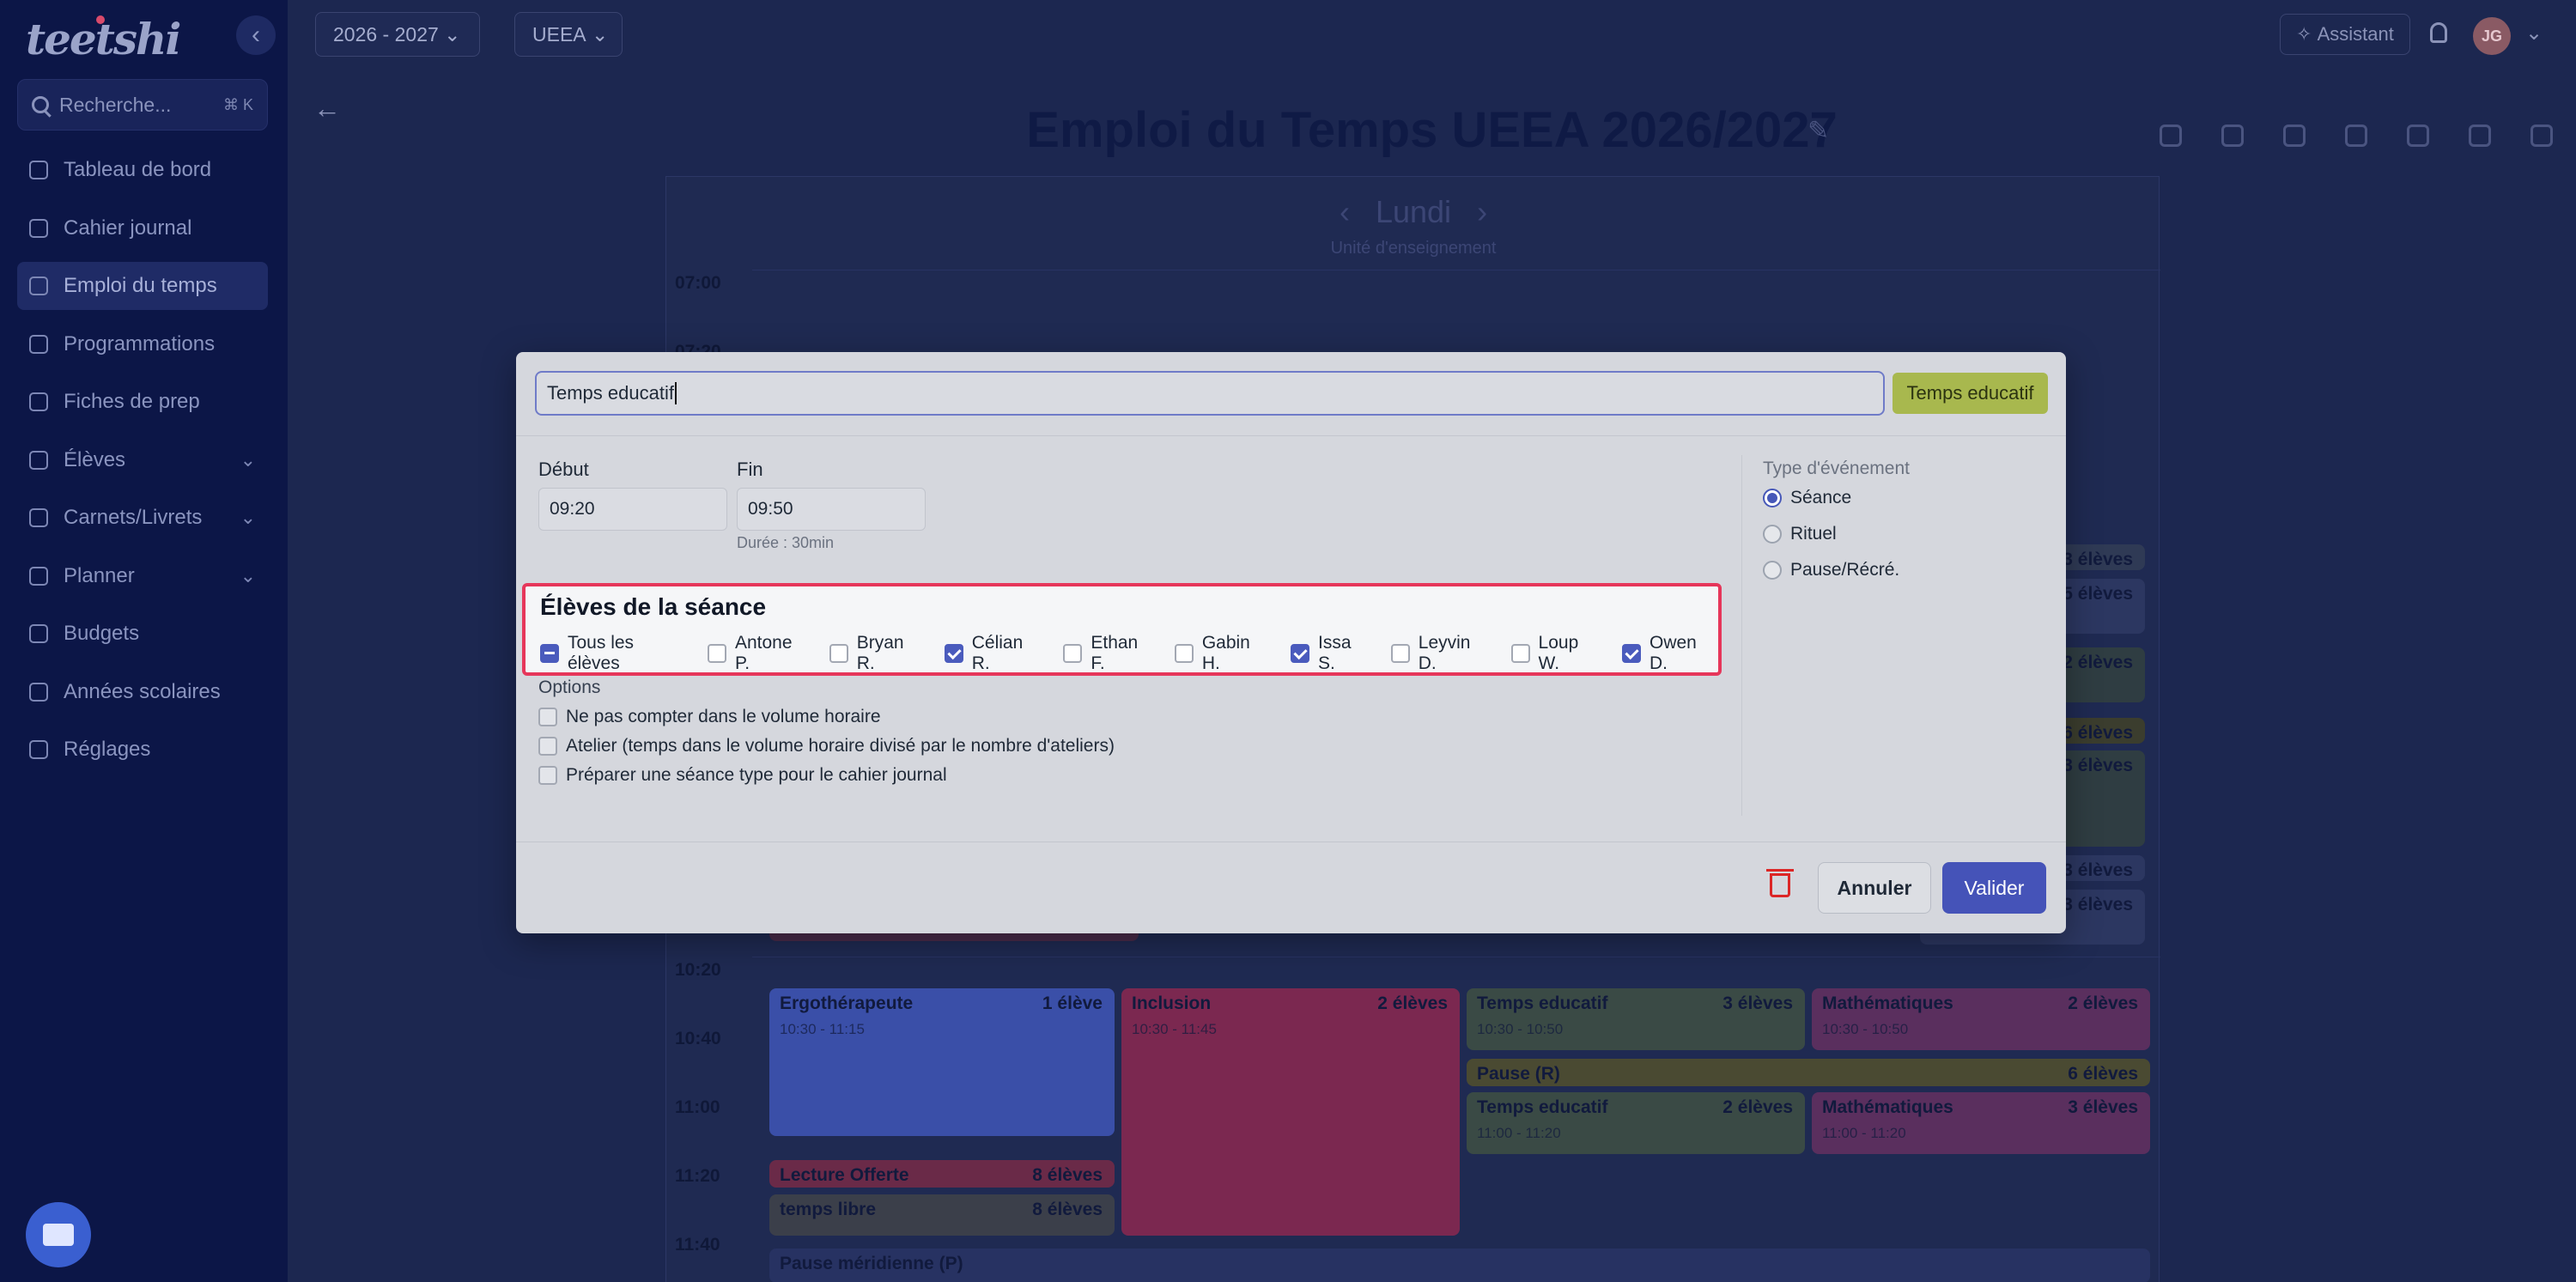 The width and height of the screenshot is (2576, 1282). What do you see at coordinates (1780, 883) in the screenshot?
I see `trash-icon` at bounding box center [1780, 883].